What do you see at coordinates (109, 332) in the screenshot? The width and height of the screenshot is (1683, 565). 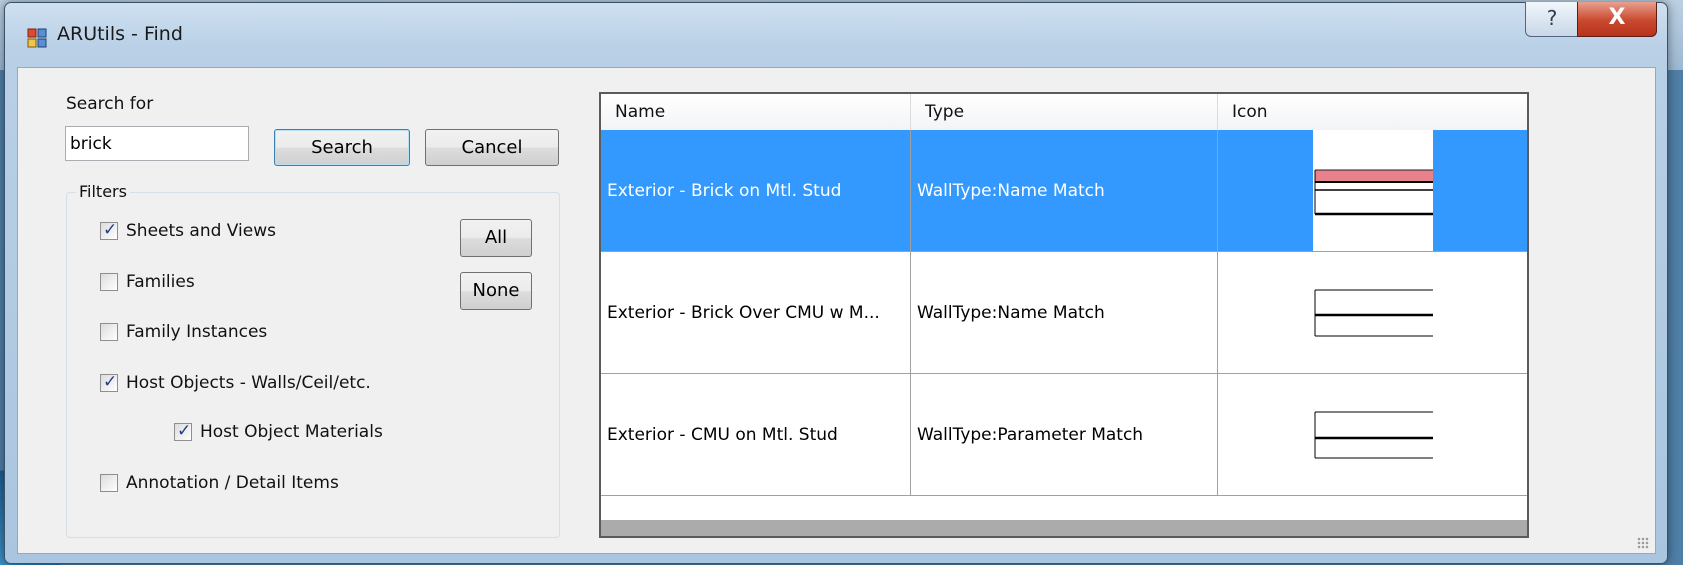 I see `family-instances-checkbox` at bounding box center [109, 332].